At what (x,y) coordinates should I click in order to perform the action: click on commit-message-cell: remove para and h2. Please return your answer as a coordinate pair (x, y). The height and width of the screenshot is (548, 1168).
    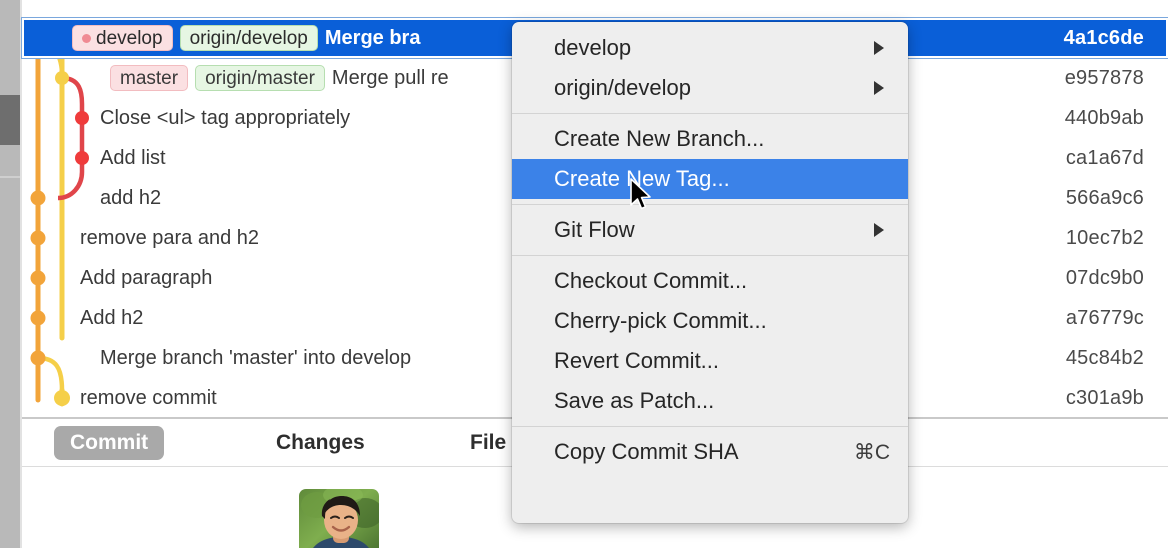
    Looking at the image, I should click on (169, 238).